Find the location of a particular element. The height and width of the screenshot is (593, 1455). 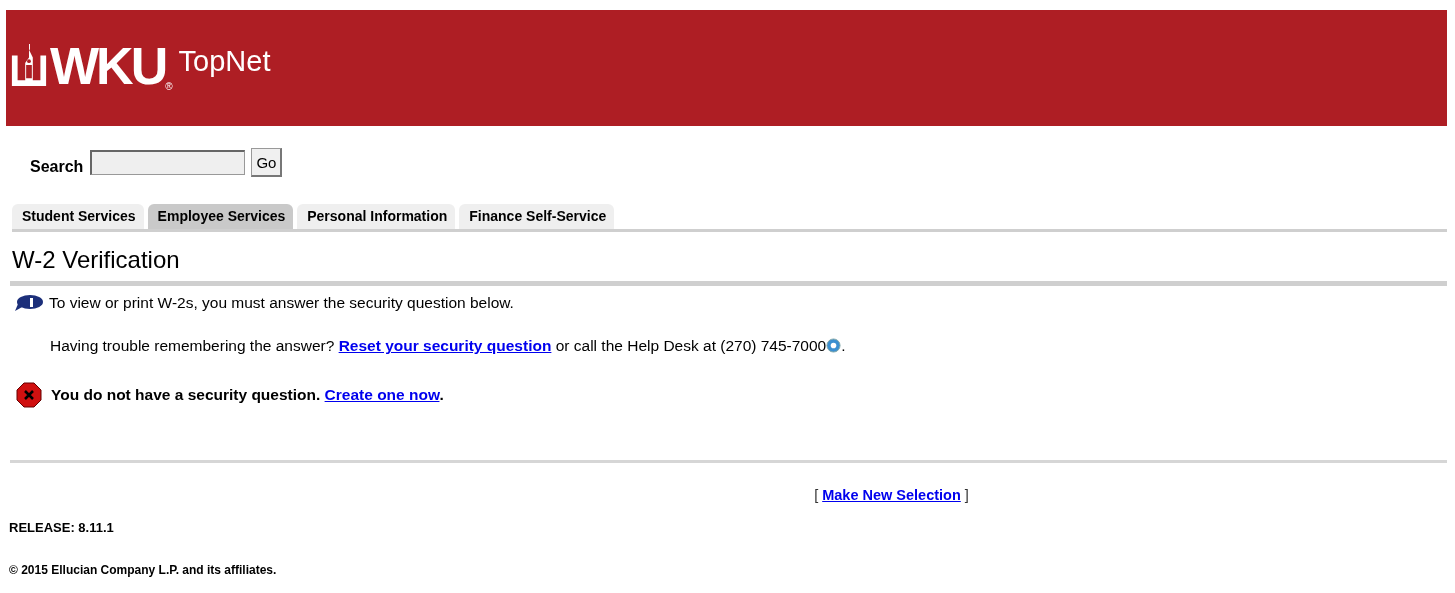

page-title: W-2 Verification is located at coordinates (96, 260).